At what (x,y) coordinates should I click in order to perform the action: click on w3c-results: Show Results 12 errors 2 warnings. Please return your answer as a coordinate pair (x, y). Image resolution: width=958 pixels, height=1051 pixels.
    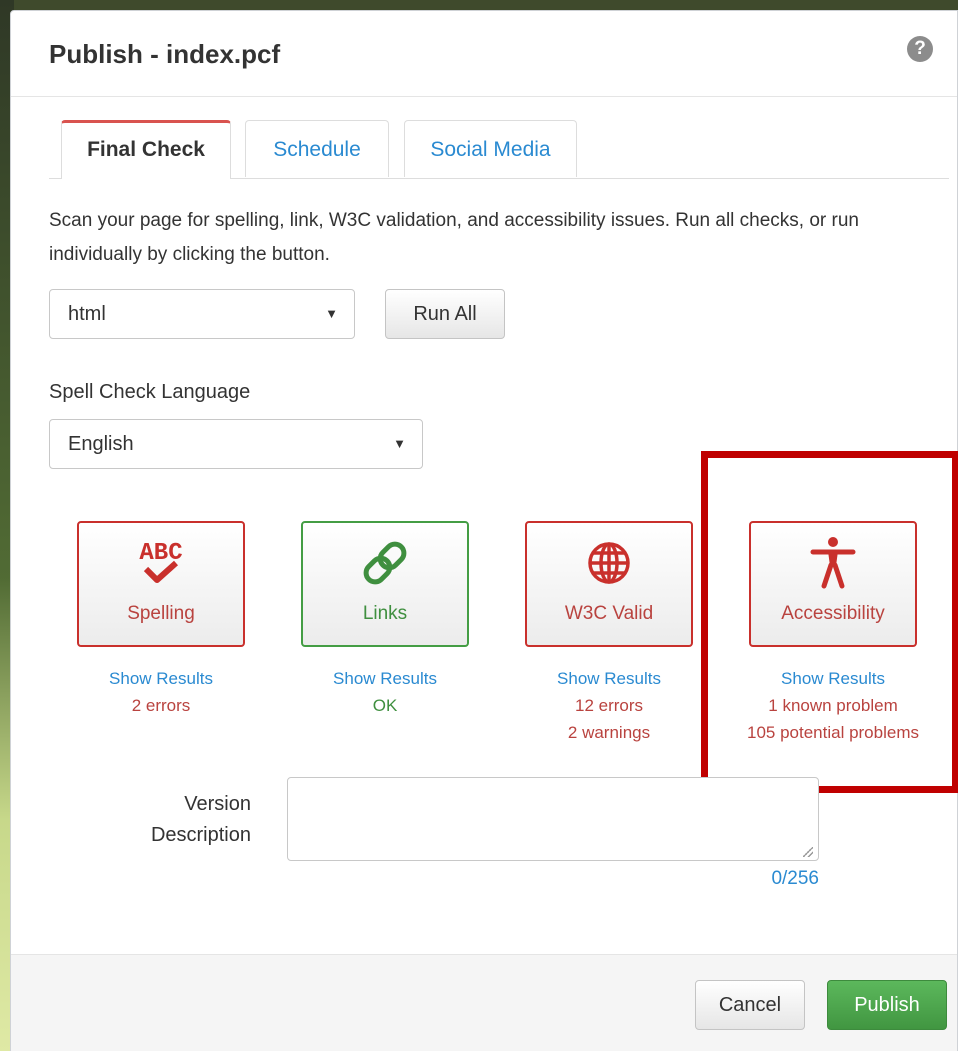
    Looking at the image, I should click on (609, 705).